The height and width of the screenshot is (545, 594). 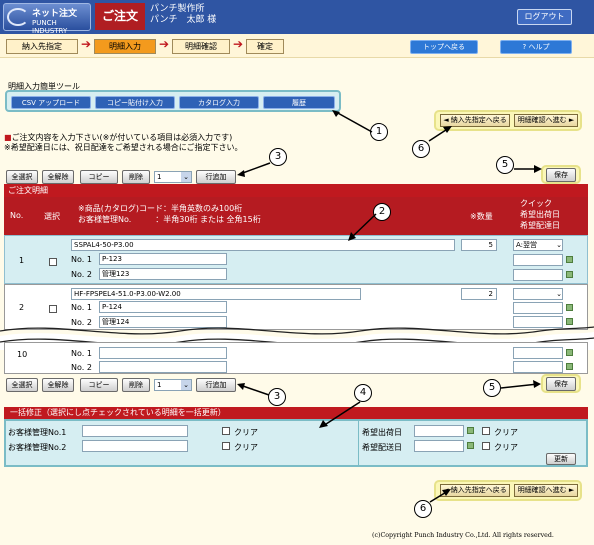 I want to click on quick-select: A:翌営 ⌄, so click(x=538, y=245).